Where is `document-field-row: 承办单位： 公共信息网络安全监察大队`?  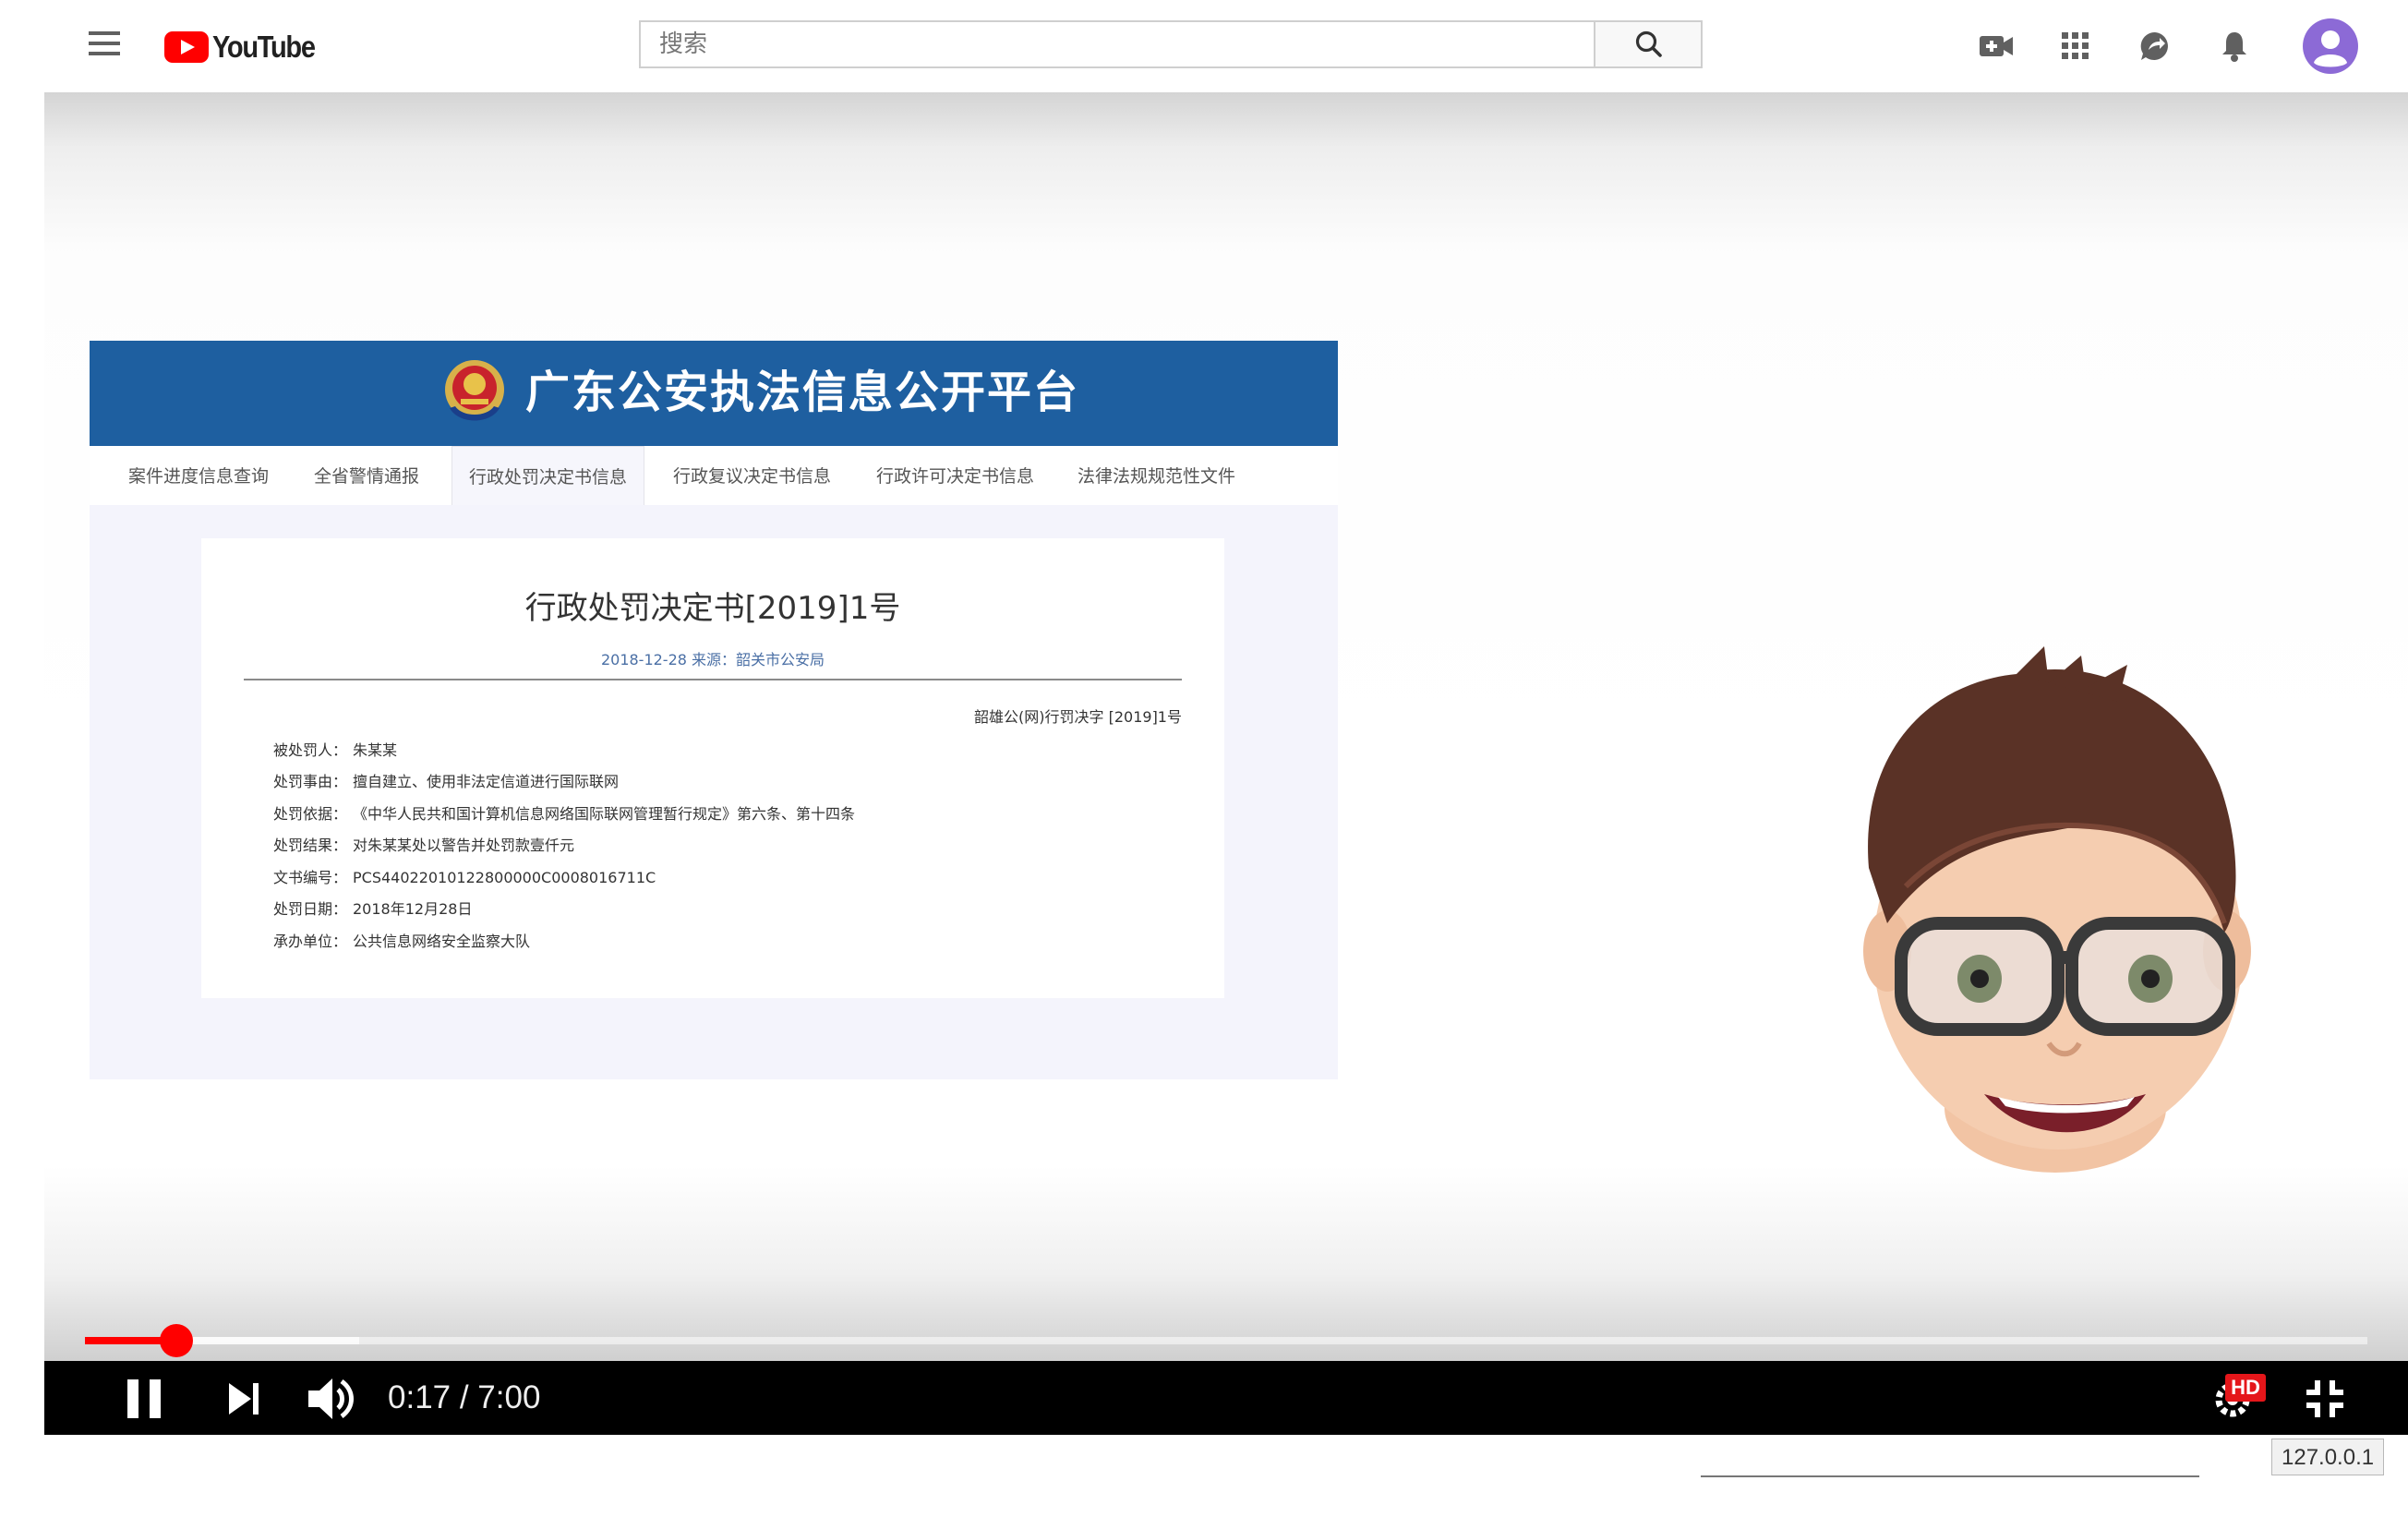 document-field-row: 承办单位： 公共信息网络安全监察大队 is located at coordinates (401, 940).